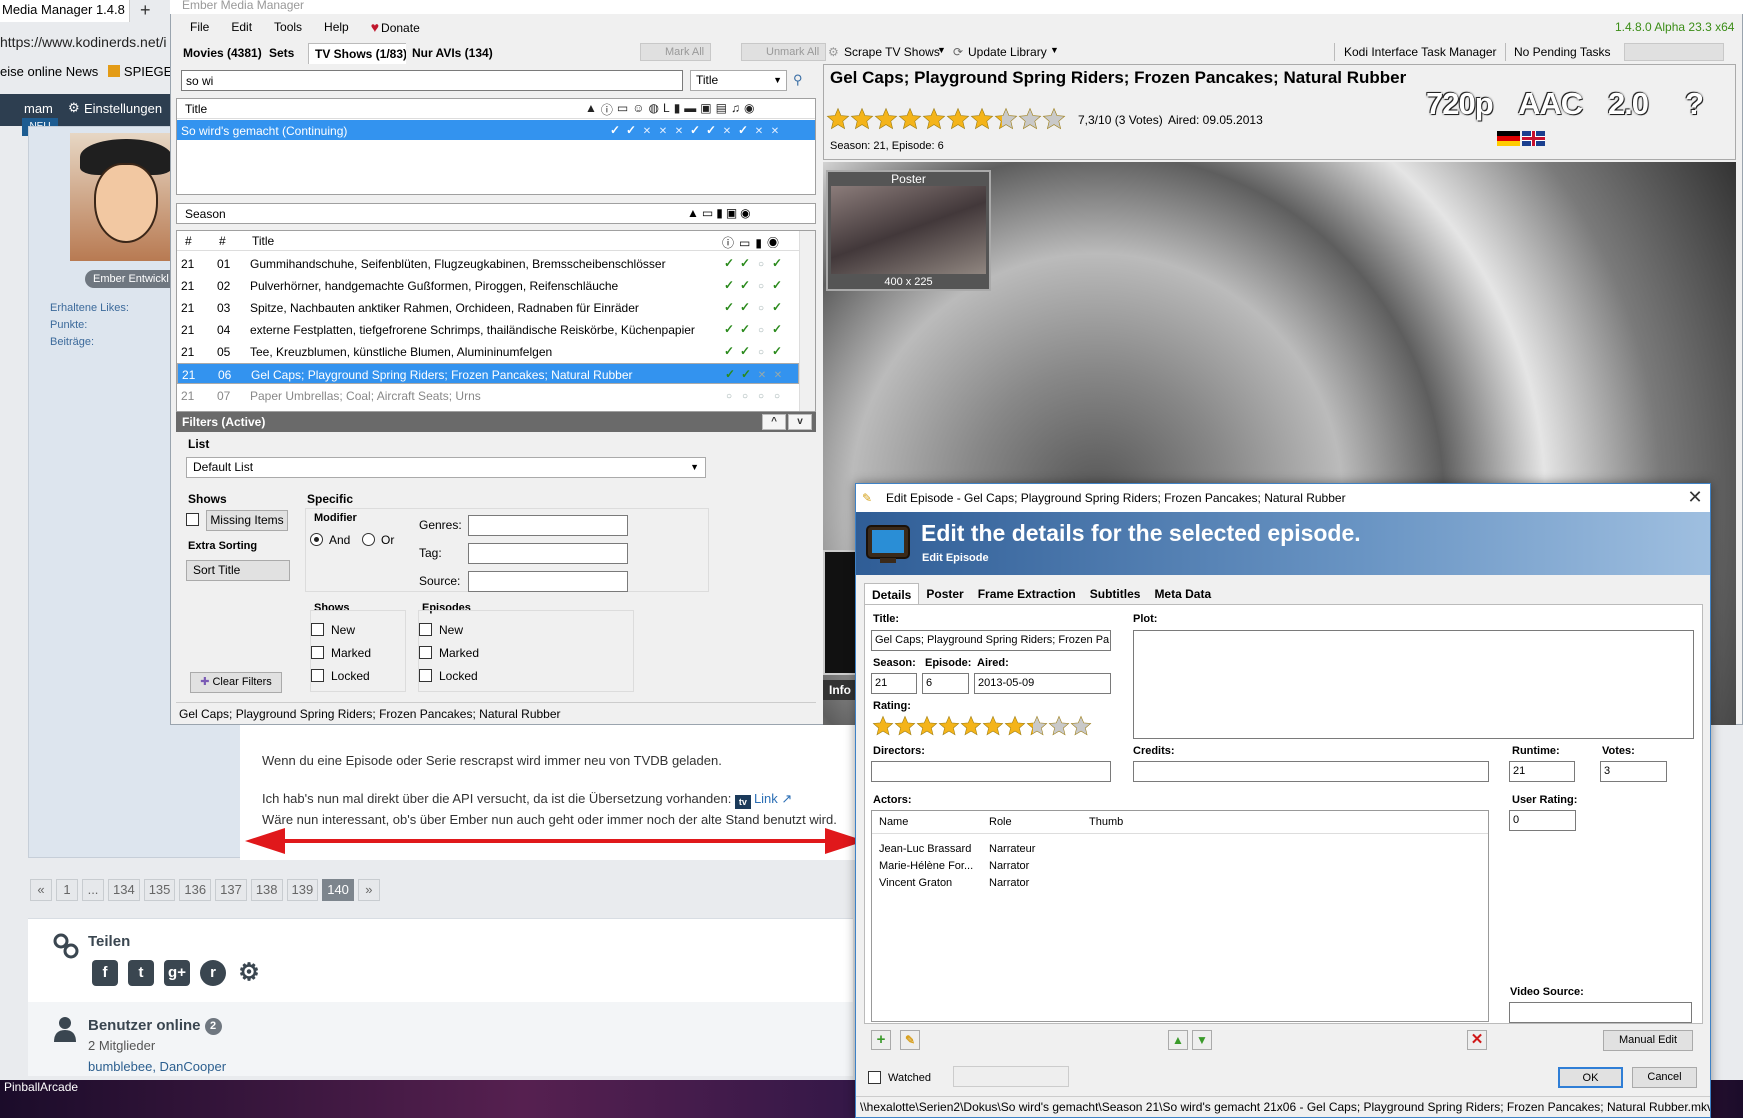 Image resolution: width=1743 pixels, height=1118 pixels. Describe the element at coordinates (945, 683) in the screenshot. I see `episode-field: 6` at that location.